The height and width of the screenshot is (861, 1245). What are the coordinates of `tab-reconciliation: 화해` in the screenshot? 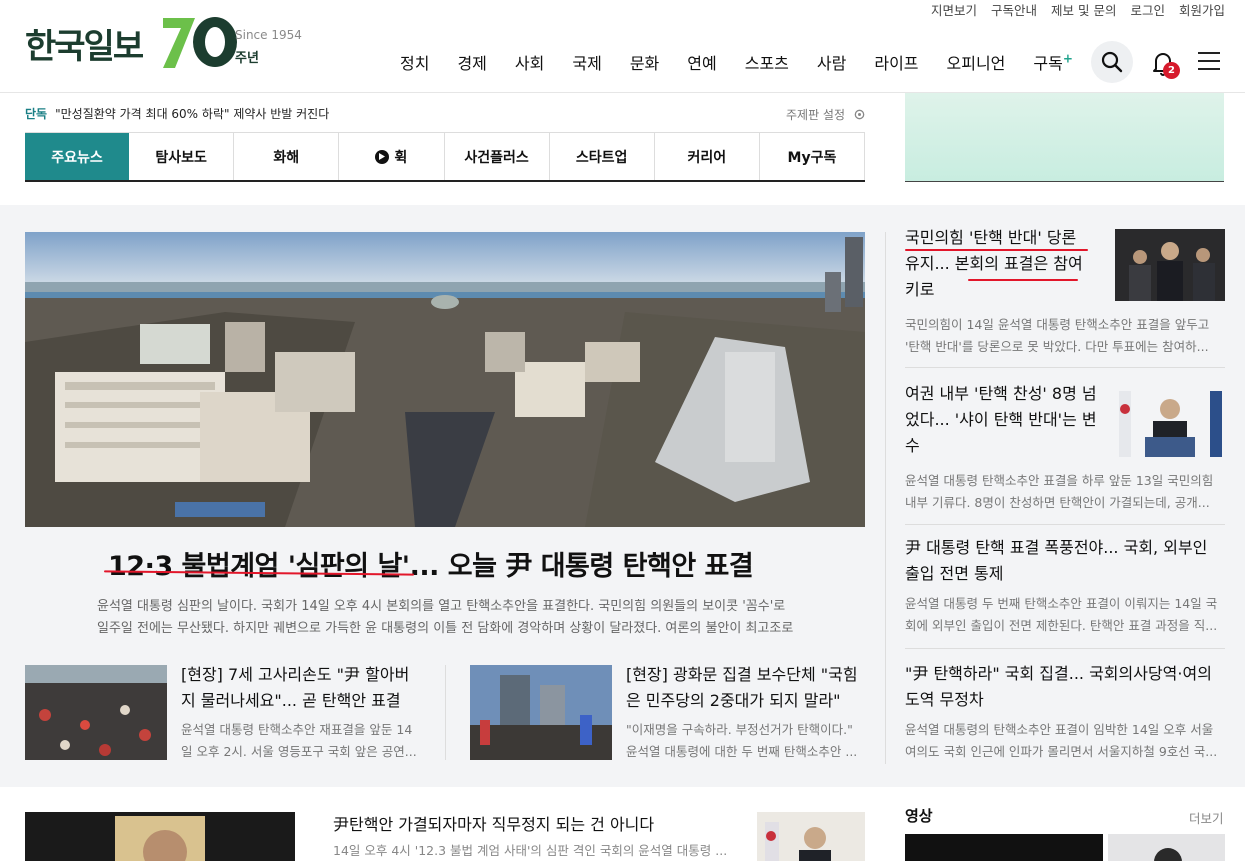 It's located at (287, 156).